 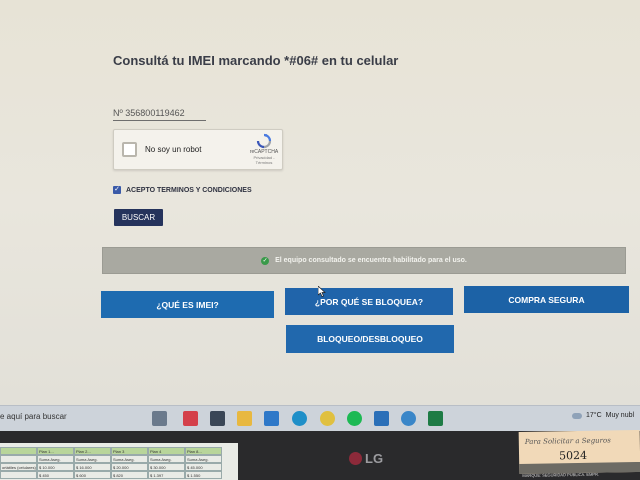 What do you see at coordinates (159, 113) in the screenshot?
I see `imei-input: Nº 356800119462` at bounding box center [159, 113].